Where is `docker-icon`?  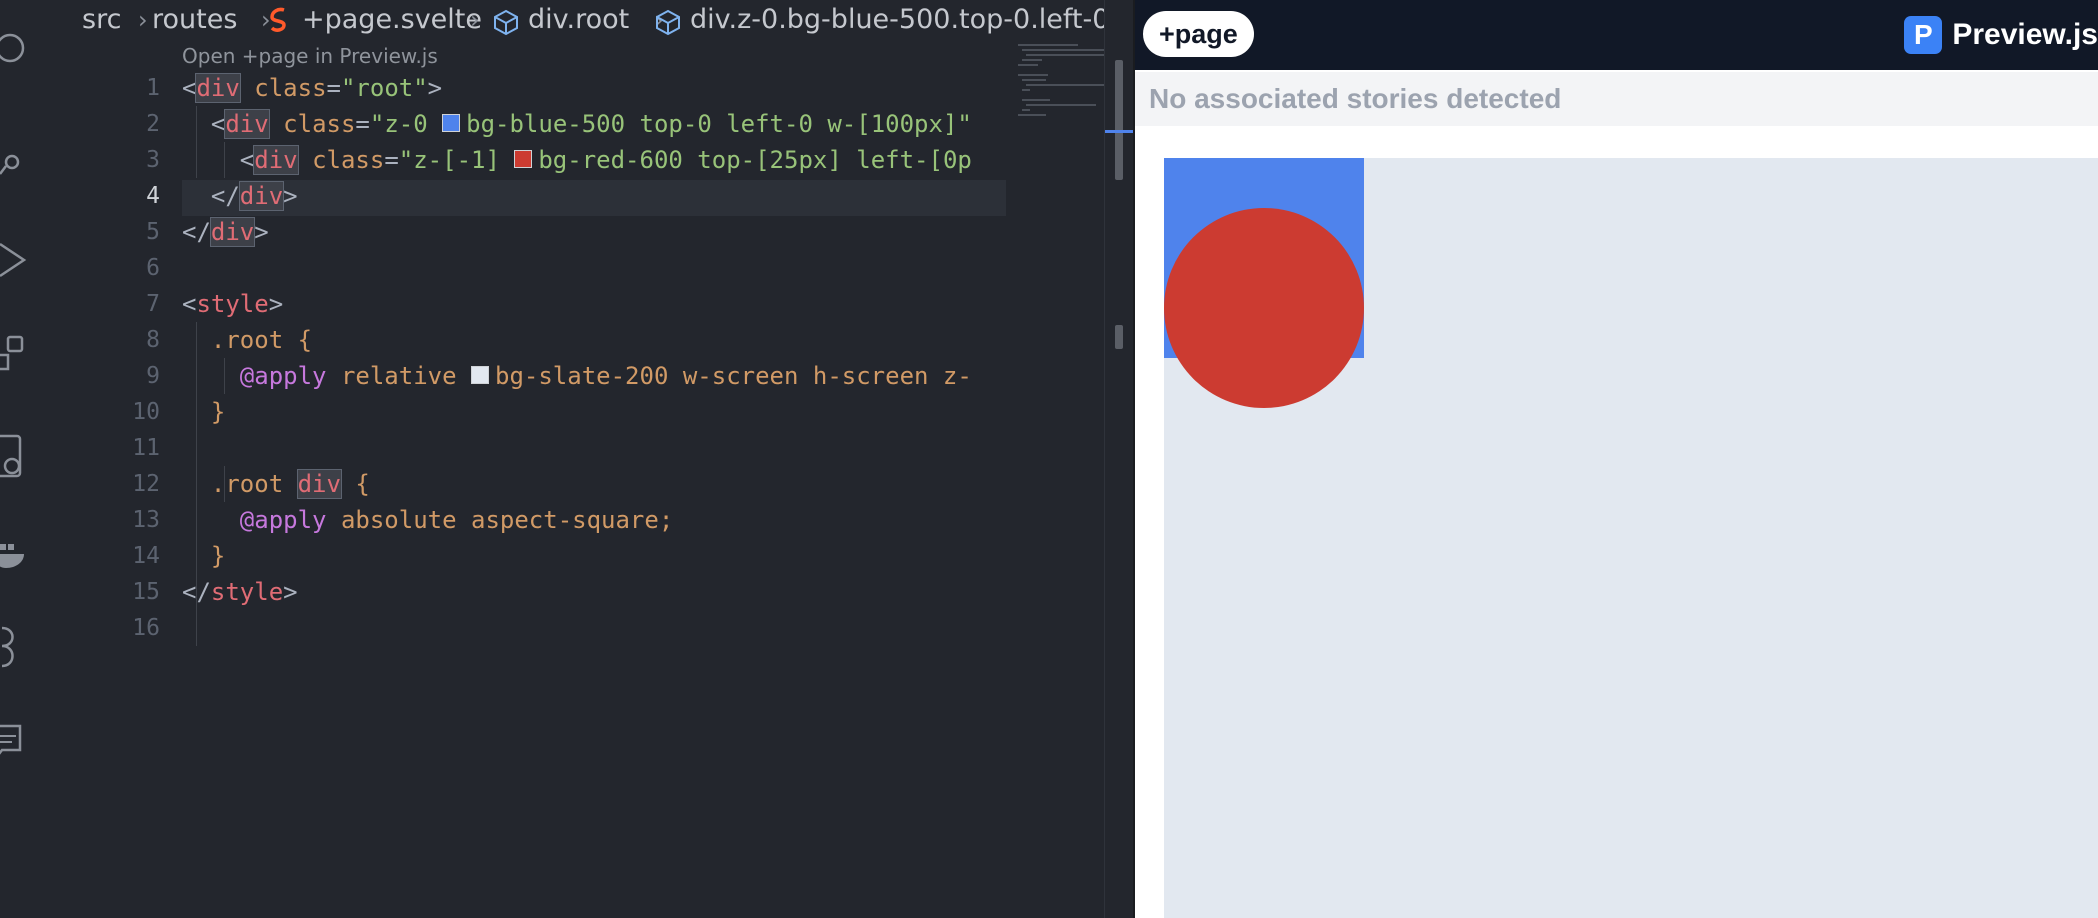 docker-icon is located at coordinates (15, 554).